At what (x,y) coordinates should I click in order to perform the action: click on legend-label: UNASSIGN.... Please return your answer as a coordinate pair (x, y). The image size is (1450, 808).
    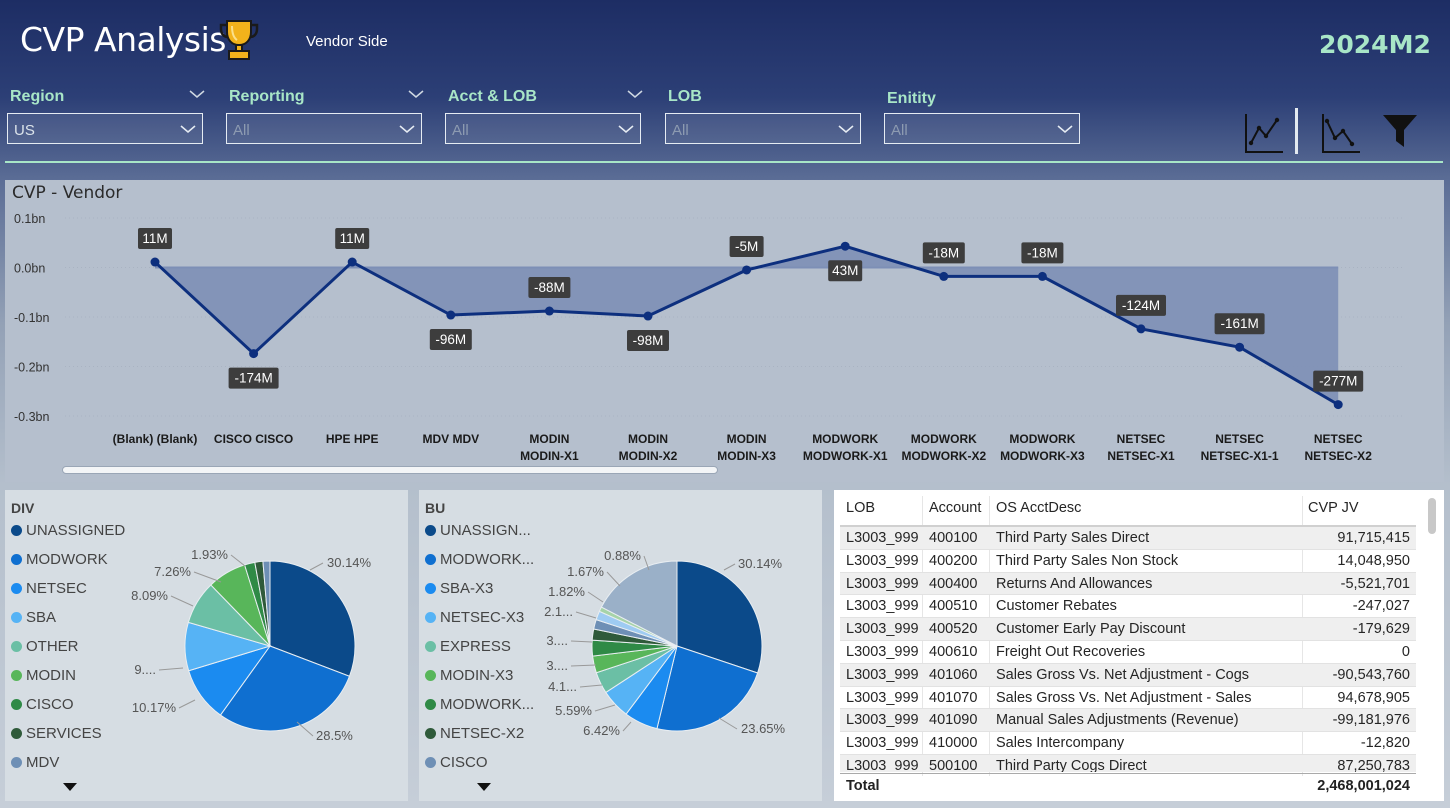
    Looking at the image, I should click on (485, 530).